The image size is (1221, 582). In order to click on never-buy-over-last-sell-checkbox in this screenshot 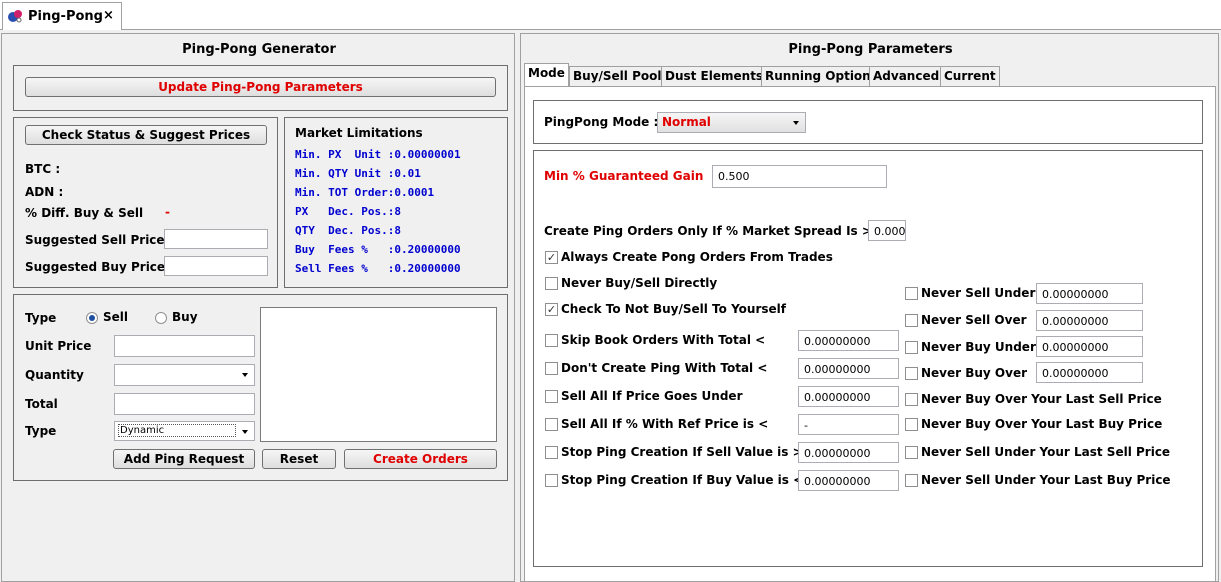, I will do `click(911, 399)`.